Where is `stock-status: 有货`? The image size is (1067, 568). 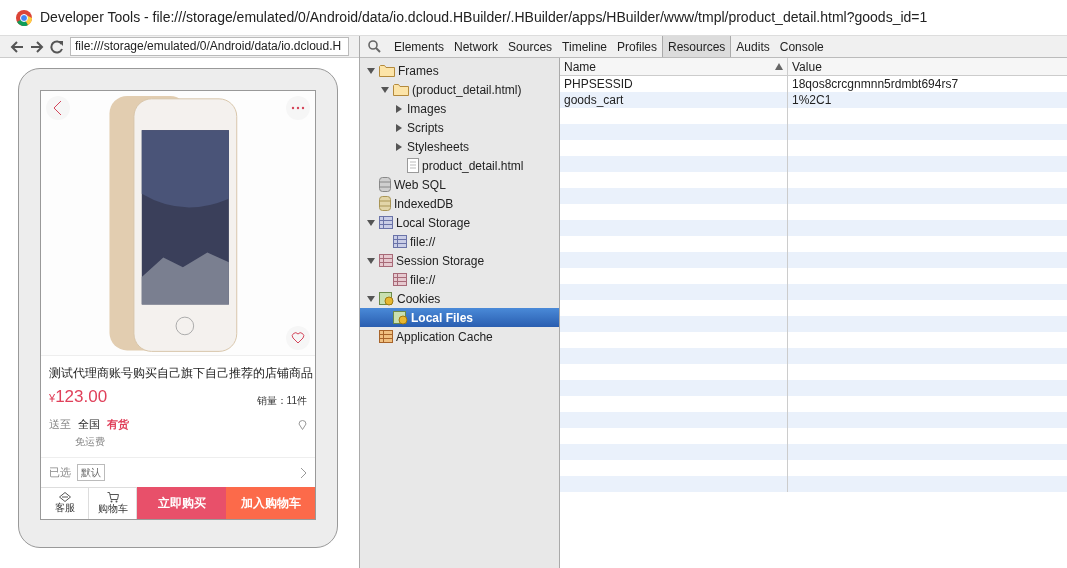
stock-status: 有货 is located at coordinates (118, 424).